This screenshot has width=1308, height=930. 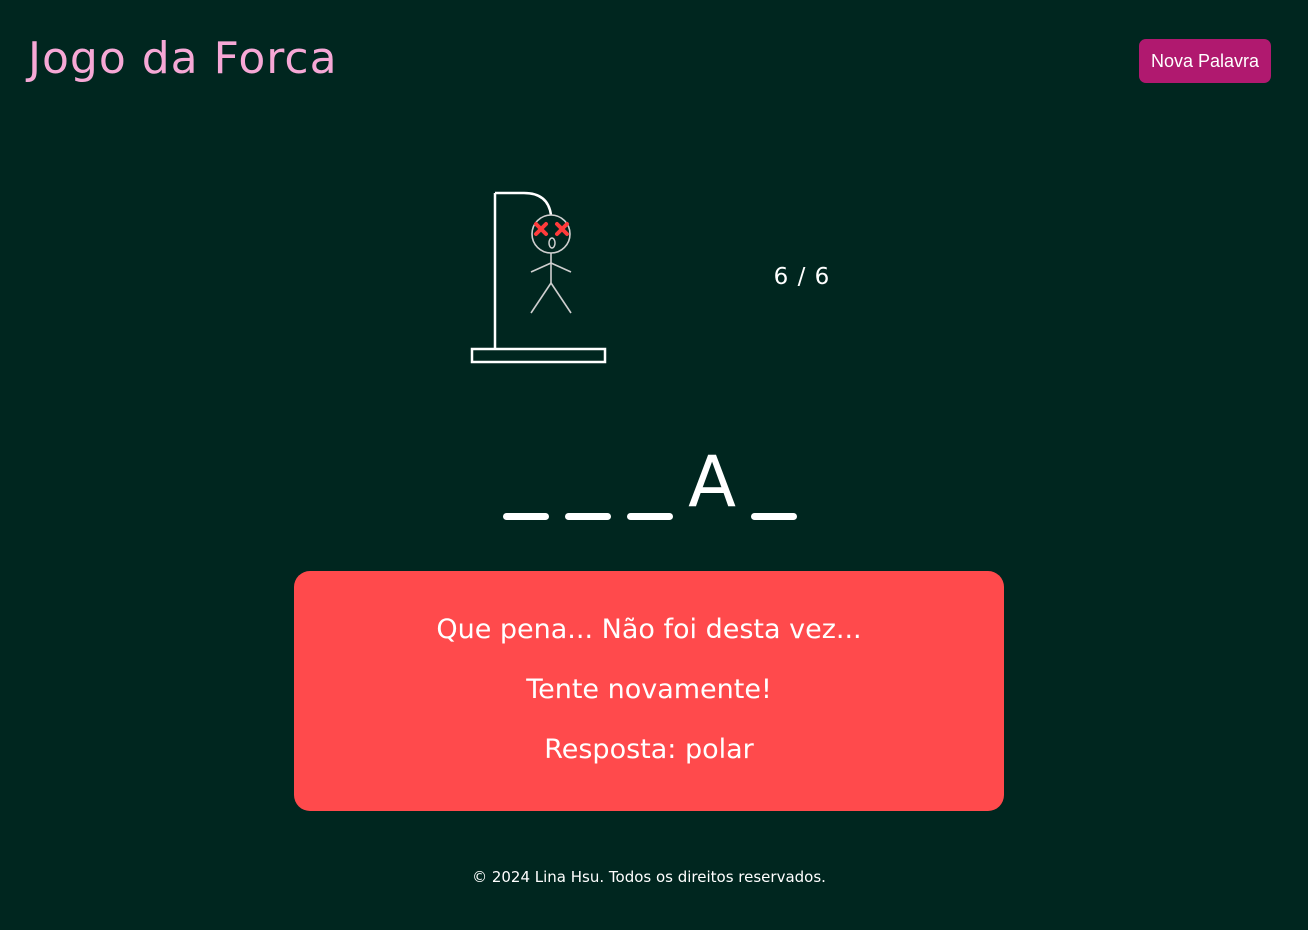 I want to click on new-word-button: Nova Palavra, so click(x=1205, y=61).